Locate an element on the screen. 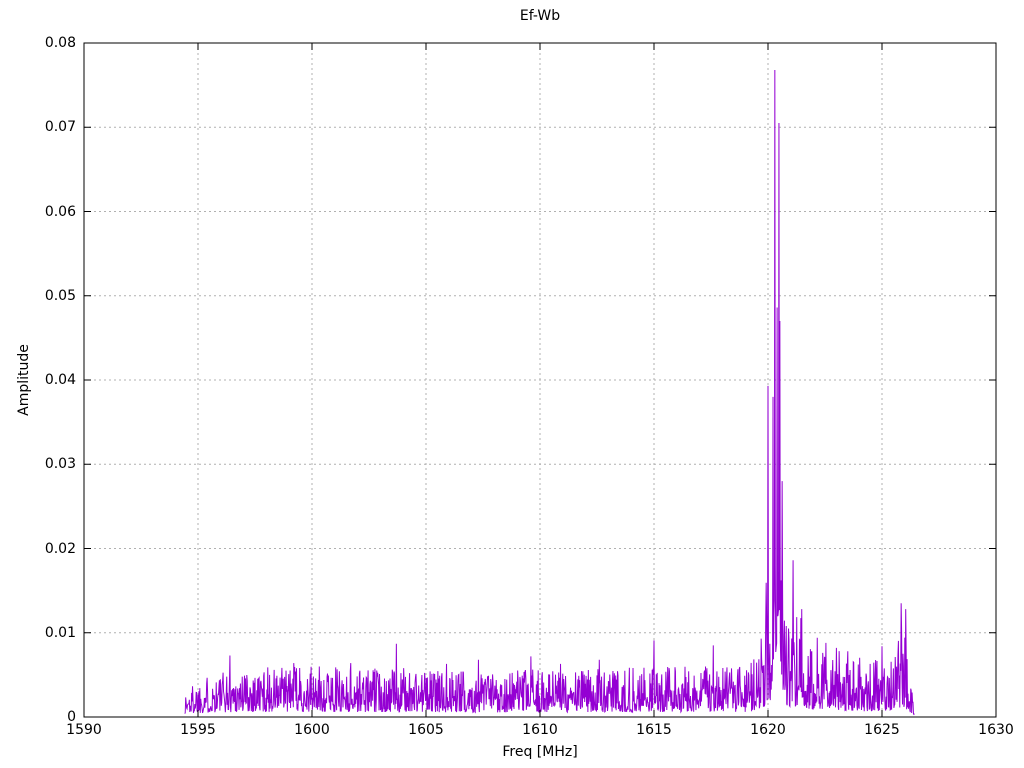 The height and width of the screenshot is (768, 1024). x-tick-label-1600: 1600 is located at coordinates (312, 730).